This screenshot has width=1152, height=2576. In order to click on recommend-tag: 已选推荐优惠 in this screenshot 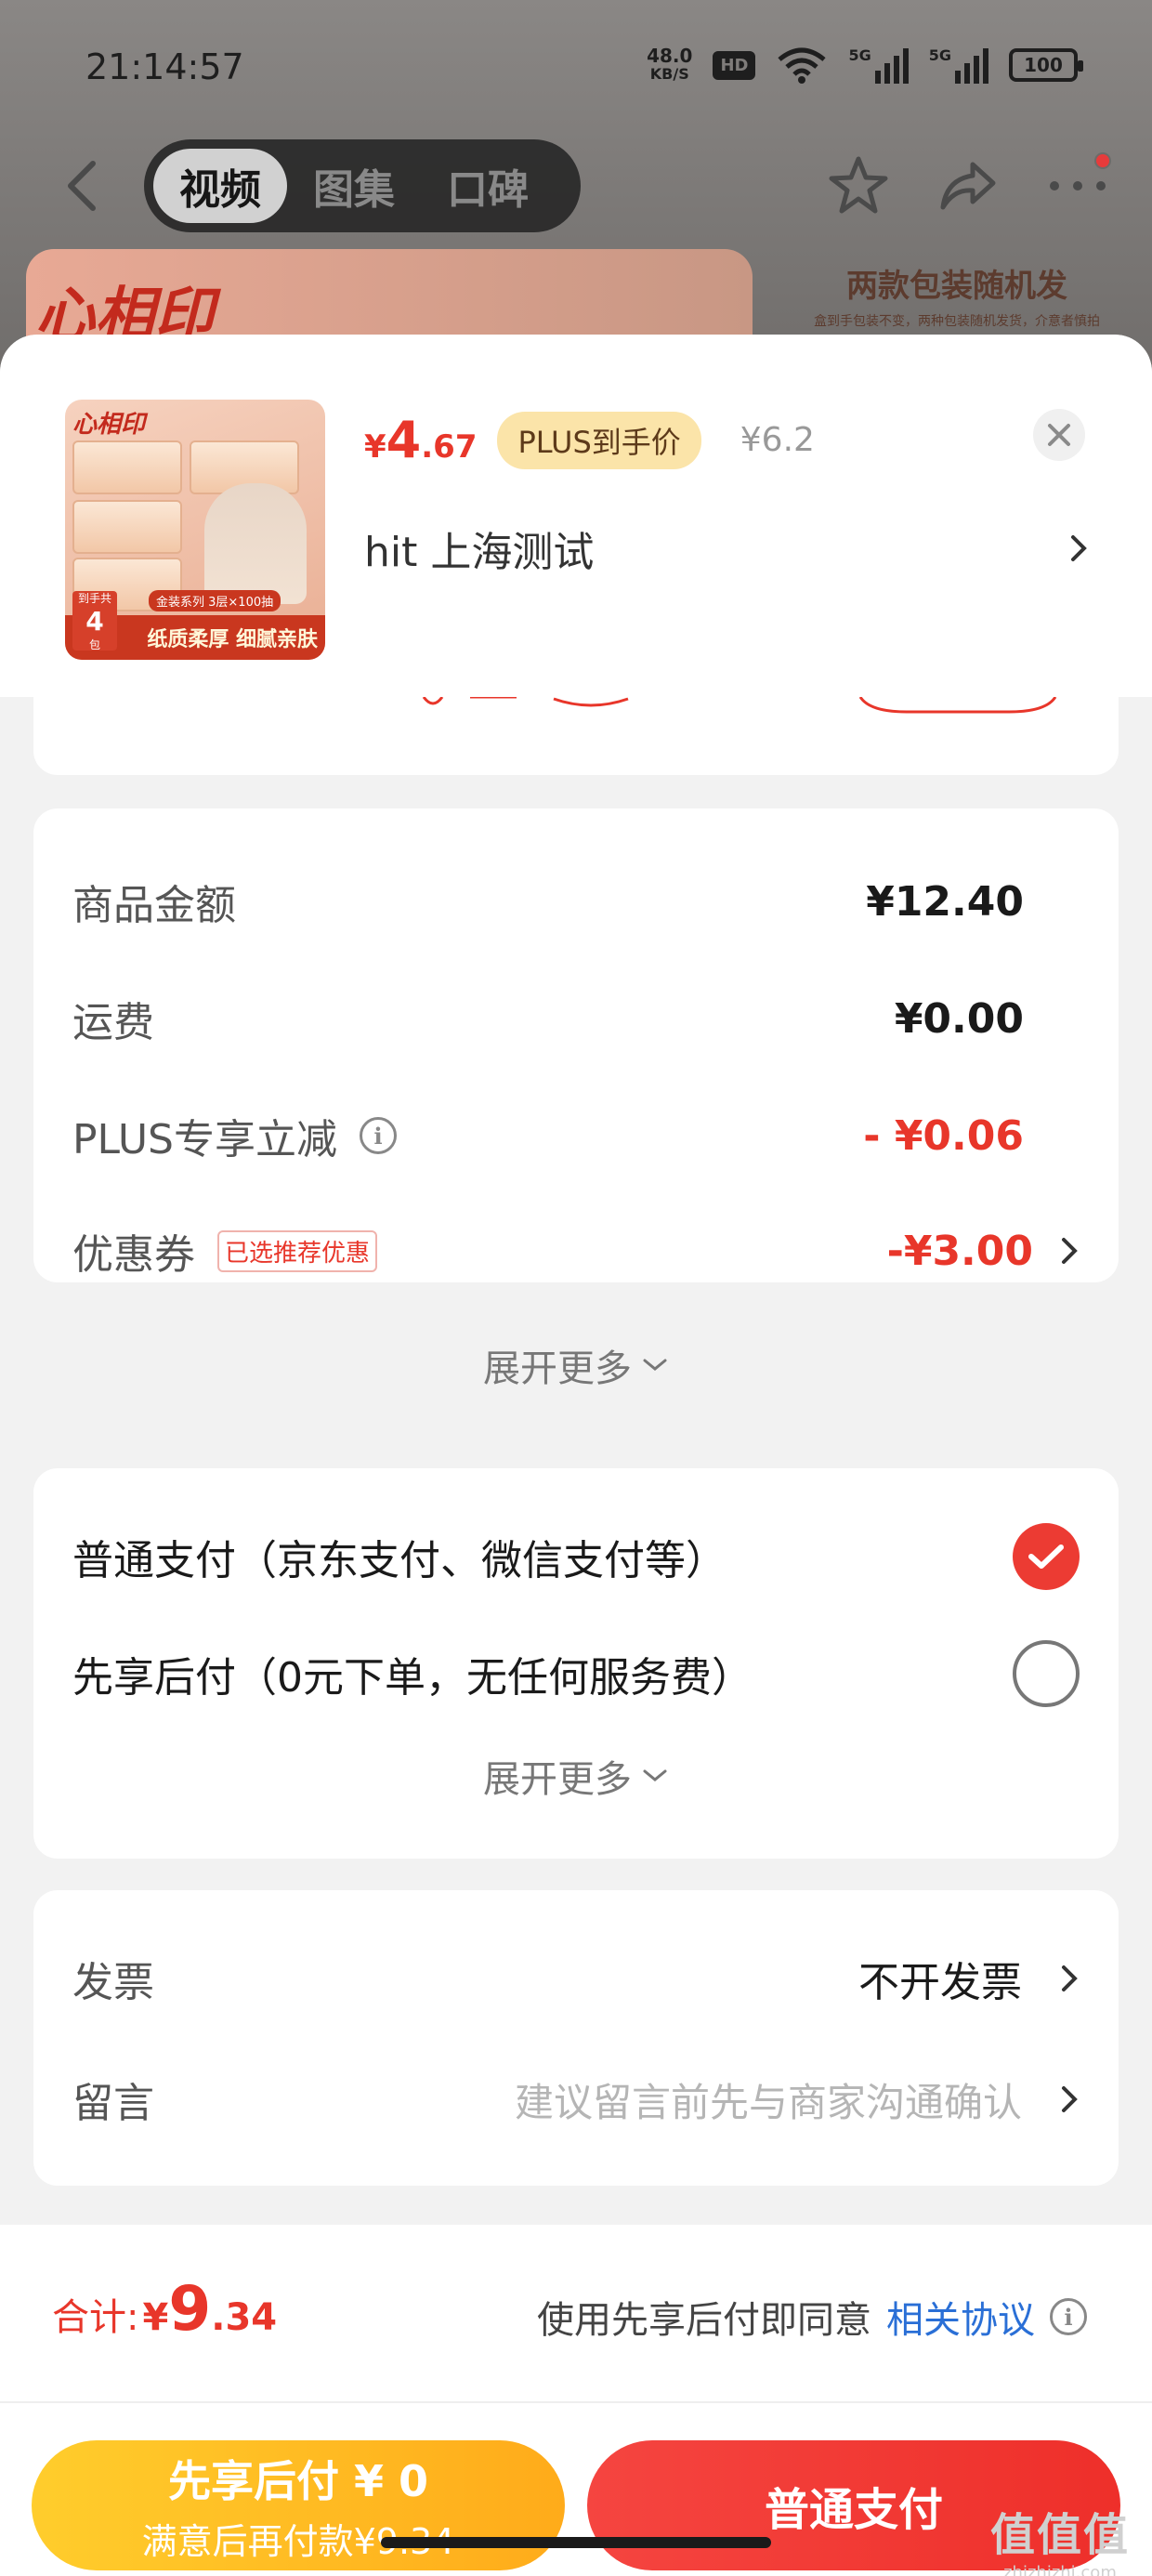, I will do `click(297, 1250)`.